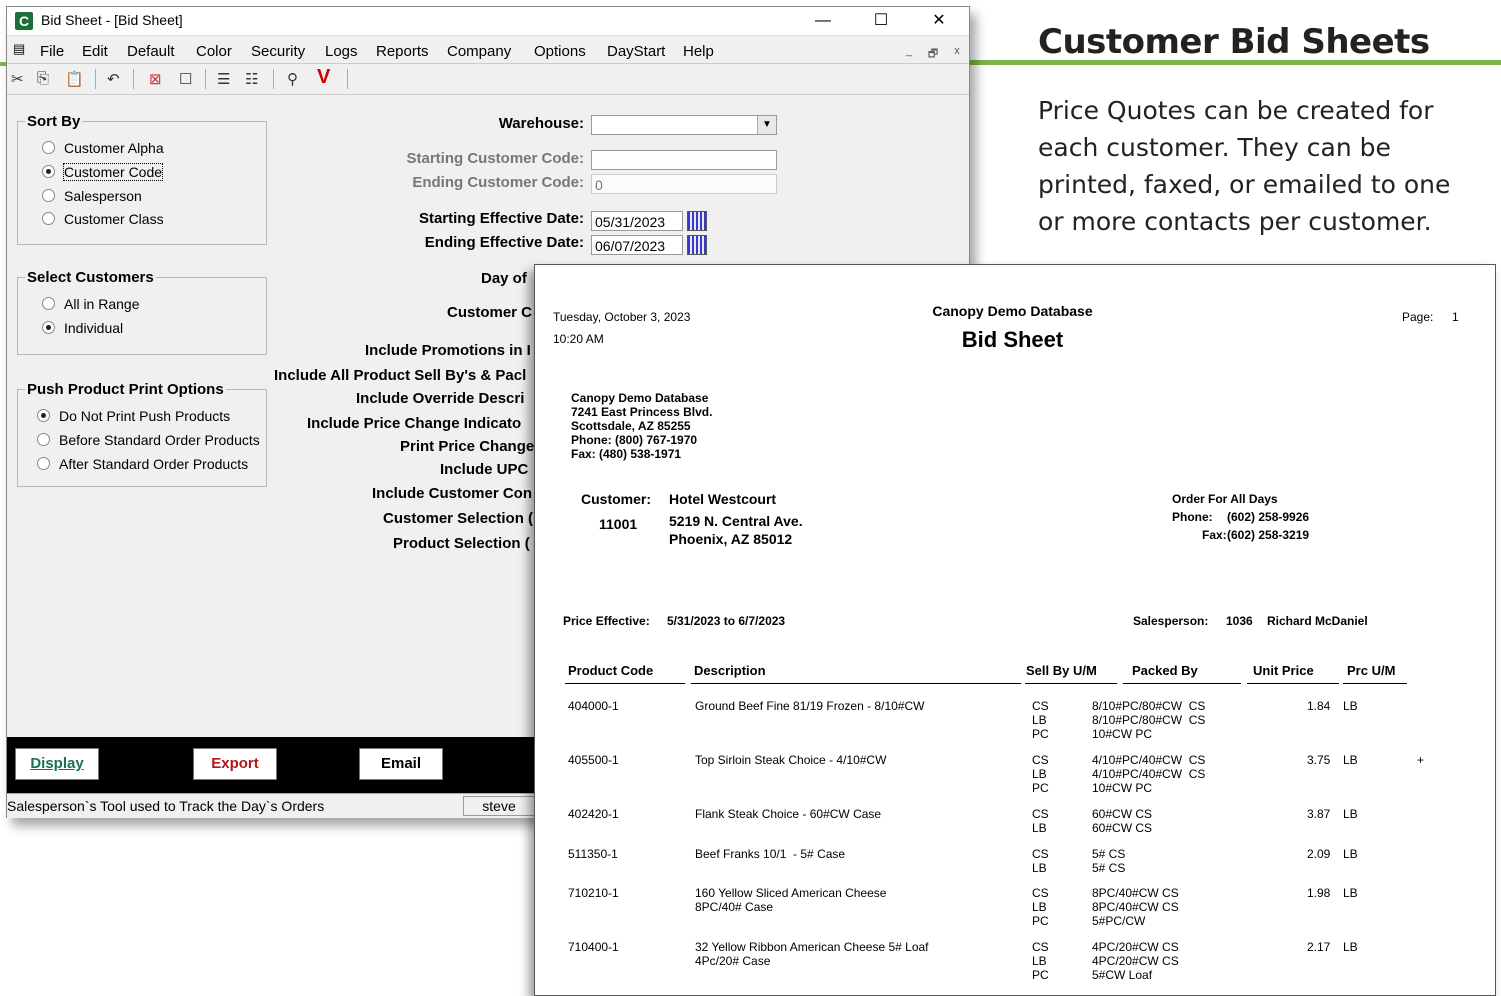  What do you see at coordinates (593, 947) in the screenshot?
I see `product-code: 710400-1` at bounding box center [593, 947].